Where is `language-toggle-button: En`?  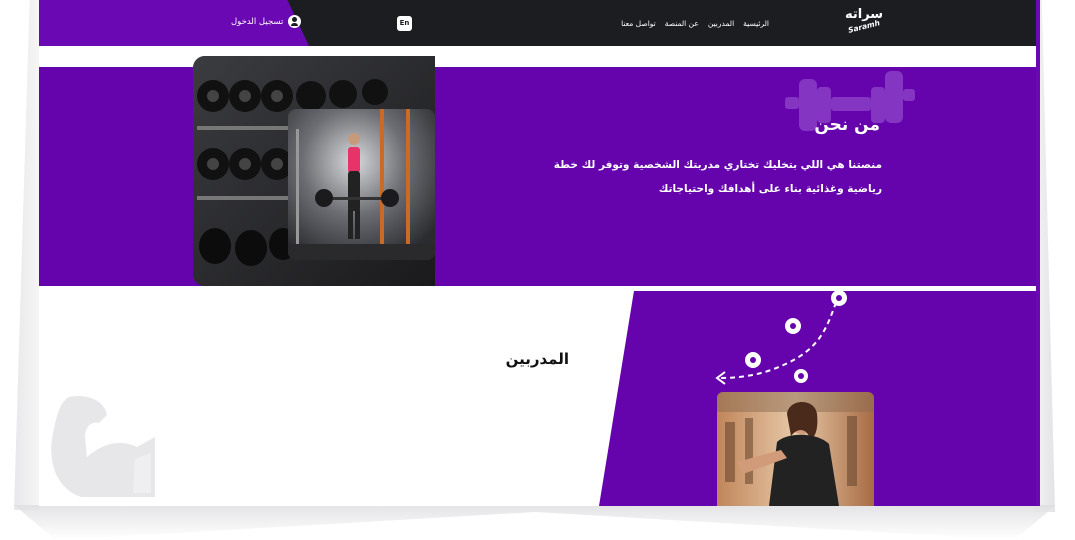 language-toggle-button: En is located at coordinates (404, 23).